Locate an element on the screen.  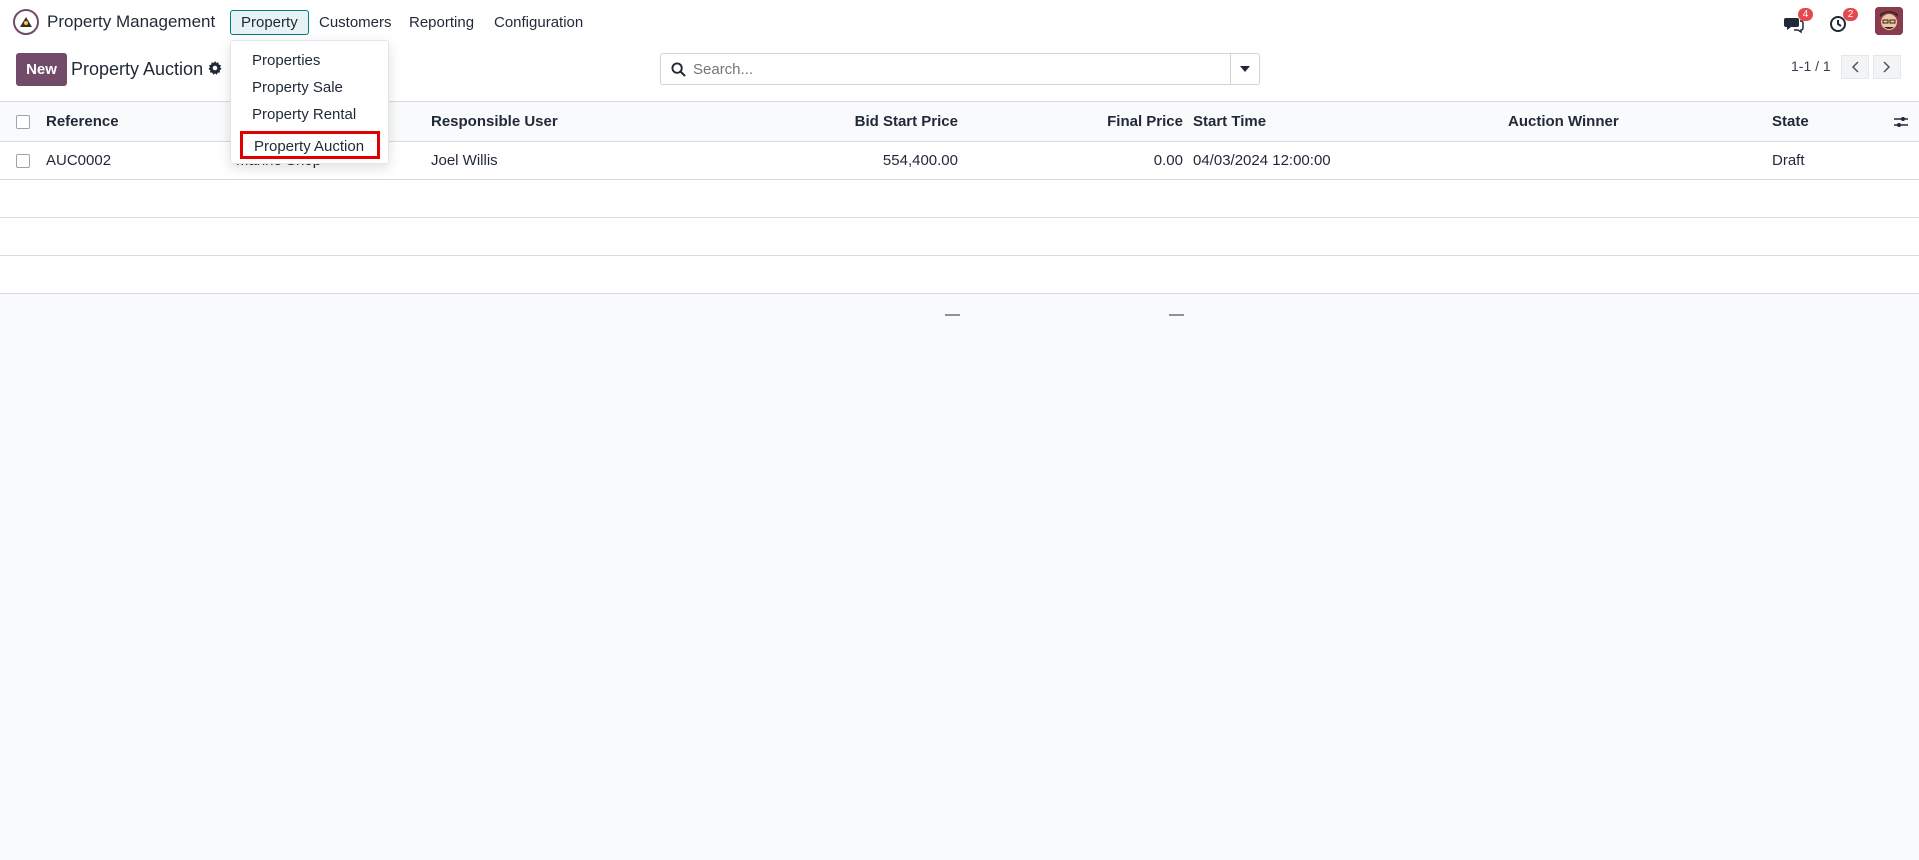
activities-button: 2 is located at coordinates (1843, 21).